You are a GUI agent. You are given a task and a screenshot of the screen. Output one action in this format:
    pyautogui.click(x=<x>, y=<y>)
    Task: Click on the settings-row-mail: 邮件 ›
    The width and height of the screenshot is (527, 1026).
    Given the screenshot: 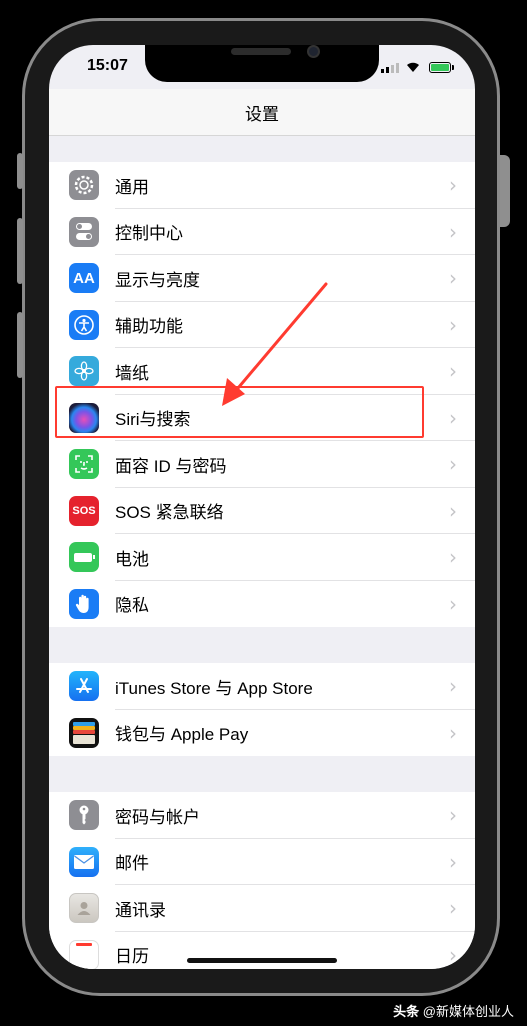 What is the action you would take?
    pyautogui.click(x=262, y=862)
    